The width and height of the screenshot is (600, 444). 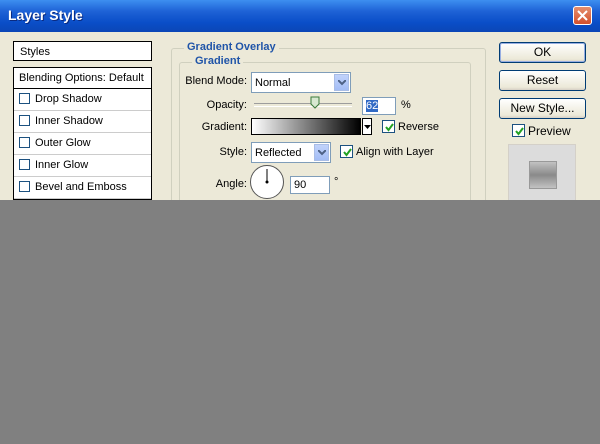 I want to click on opacity-input: 62, so click(x=379, y=106).